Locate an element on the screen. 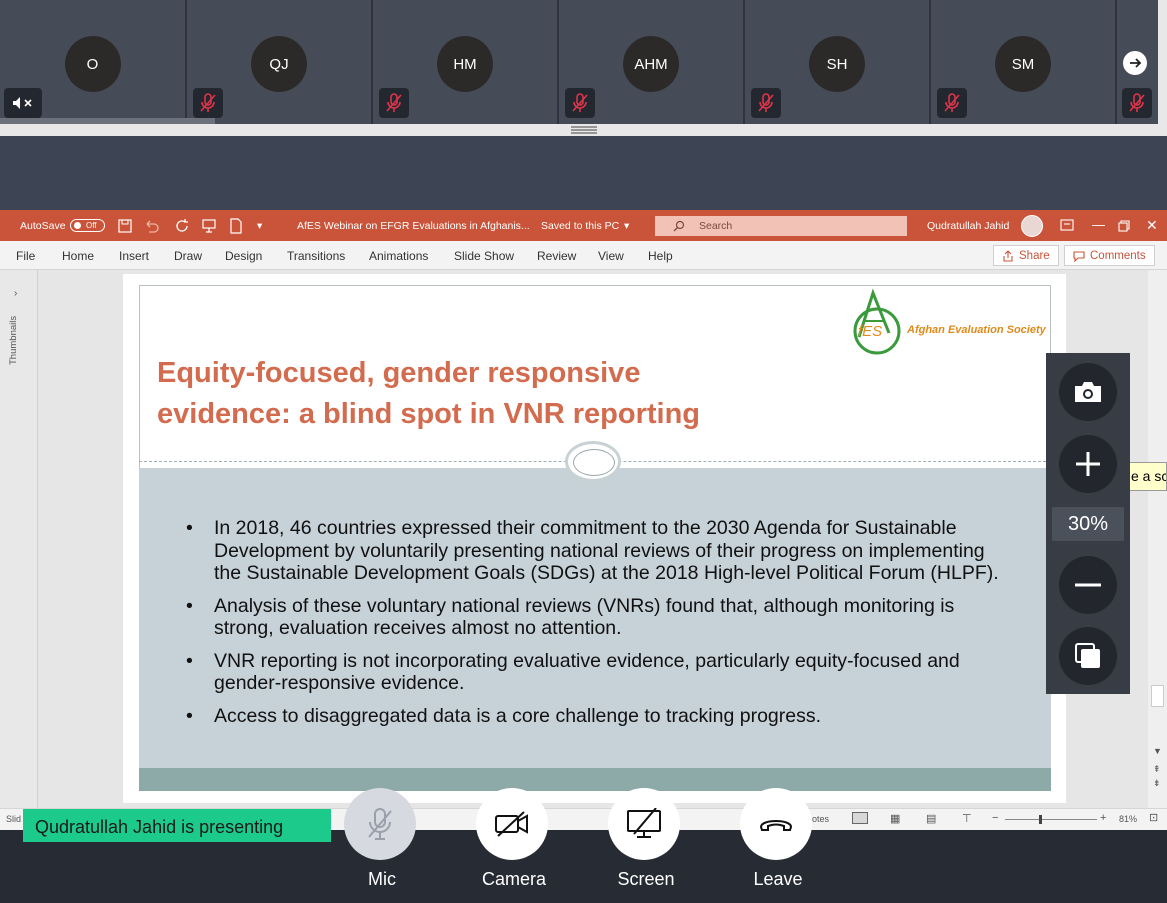 The height and width of the screenshot is (903, 1167). slide-footer-band is located at coordinates (595, 779).